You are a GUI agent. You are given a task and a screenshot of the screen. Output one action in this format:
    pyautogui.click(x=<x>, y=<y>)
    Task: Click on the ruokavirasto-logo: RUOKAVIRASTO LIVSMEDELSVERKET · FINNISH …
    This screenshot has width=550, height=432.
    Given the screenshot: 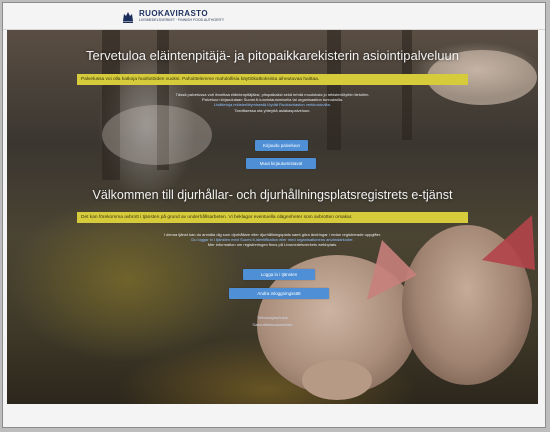 What is the action you would take?
    pyautogui.click(x=172, y=16)
    